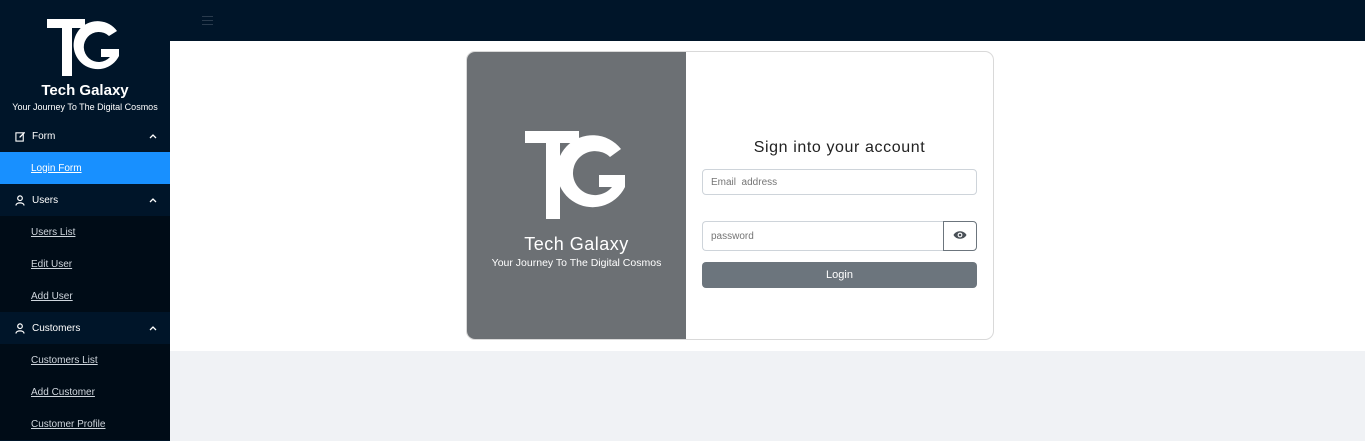 The width and height of the screenshot is (1365, 441). I want to click on sidebar-item-login-form: Login Form, so click(85, 168).